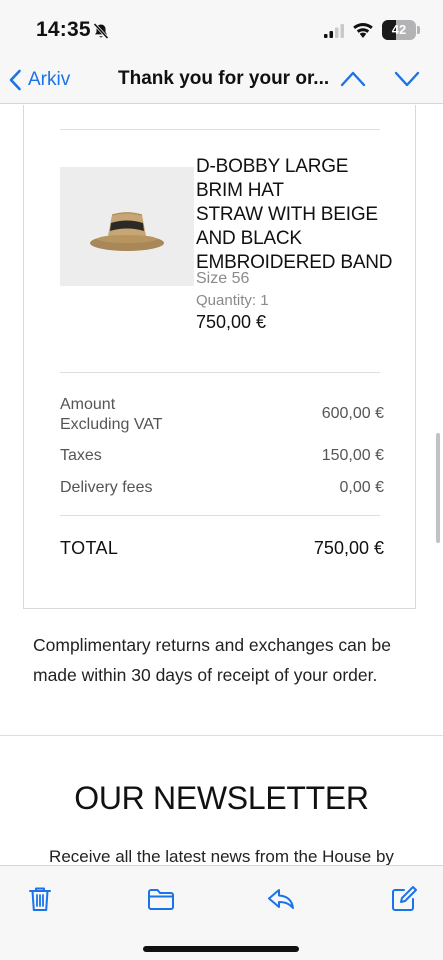 The height and width of the screenshot is (960, 443). Describe the element at coordinates (438, 488) in the screenshot. I see `scroll-indicator` at that location.